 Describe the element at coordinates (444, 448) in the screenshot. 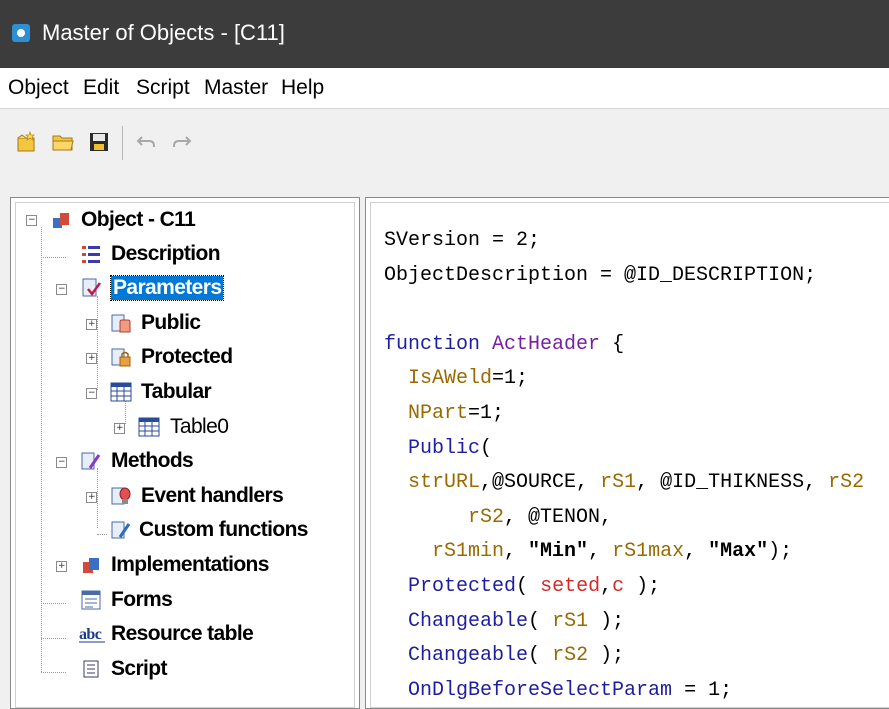

I see `code-keyword-public: Public` at that location.